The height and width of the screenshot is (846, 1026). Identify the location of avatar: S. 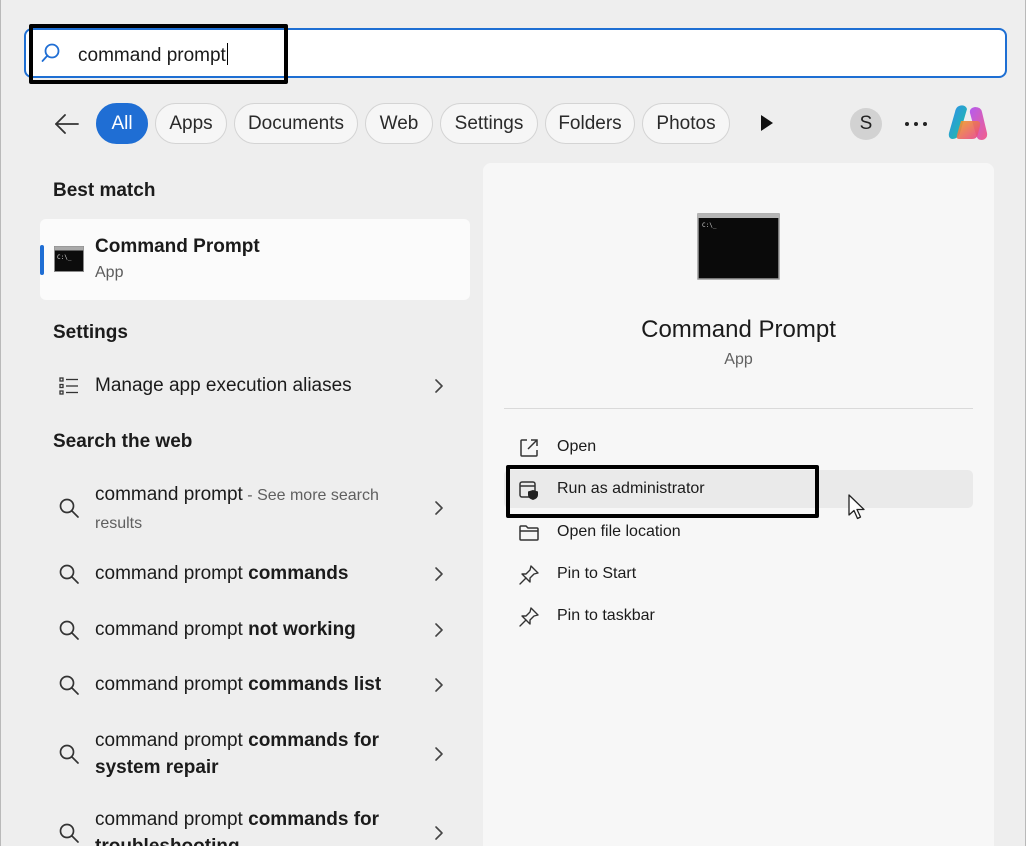
(866, 124).